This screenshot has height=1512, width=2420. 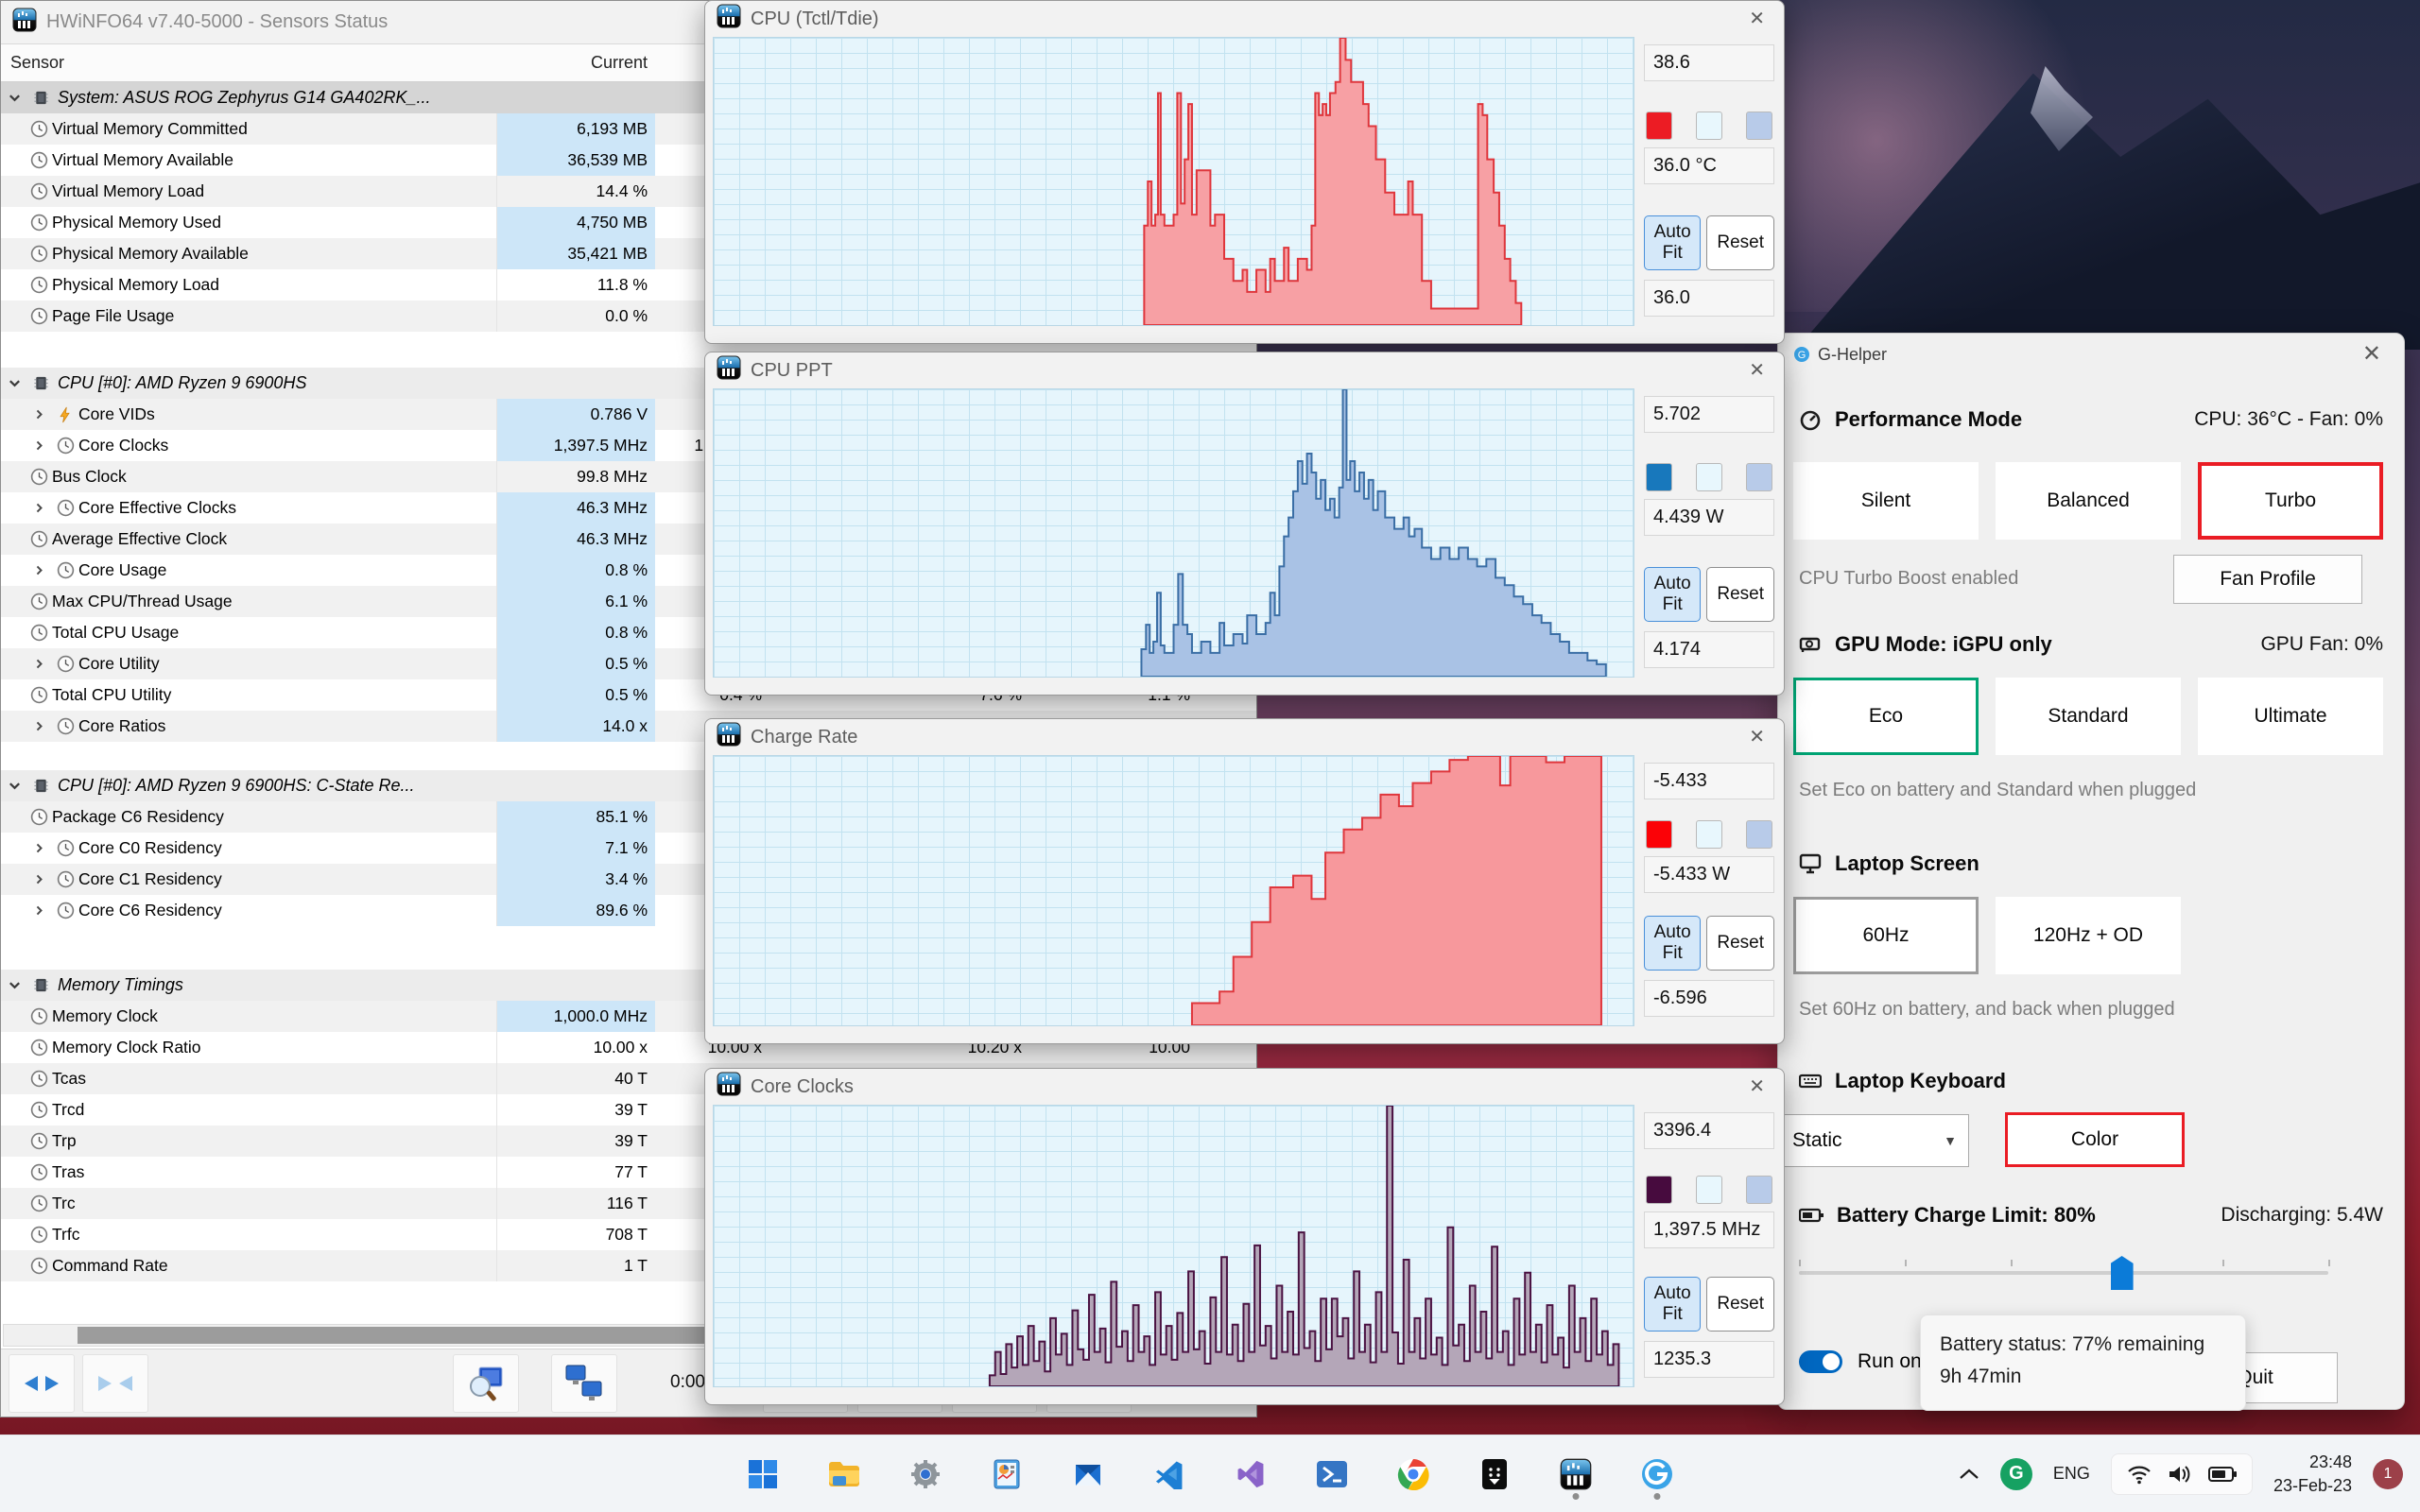 I want to click on sensor-label: Average Effective Clock, so click(x=140, y=538).